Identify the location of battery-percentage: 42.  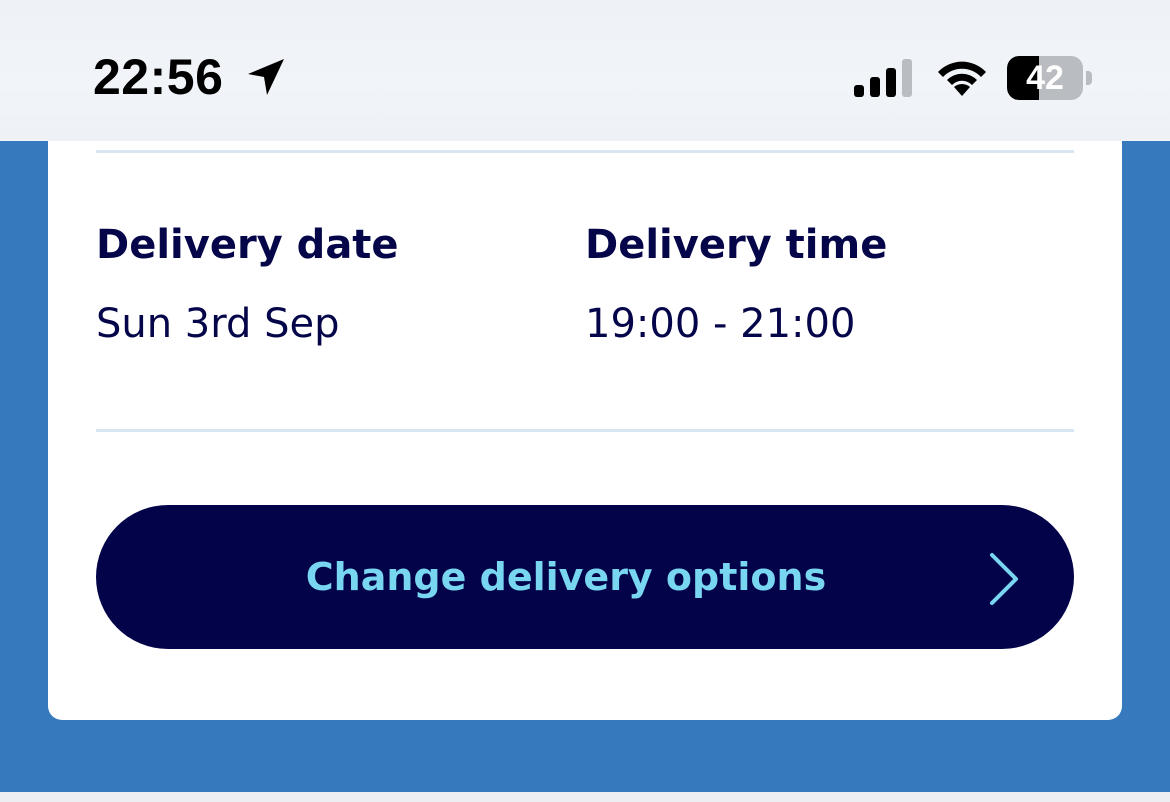
(1045, 78).